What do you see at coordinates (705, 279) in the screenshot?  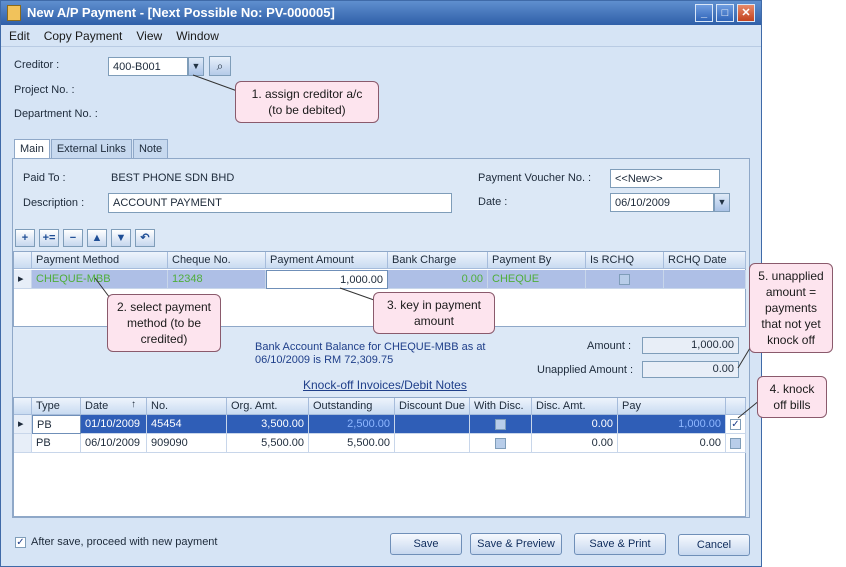 I see `rchq-date-cell` at bounding box center [705, 279].